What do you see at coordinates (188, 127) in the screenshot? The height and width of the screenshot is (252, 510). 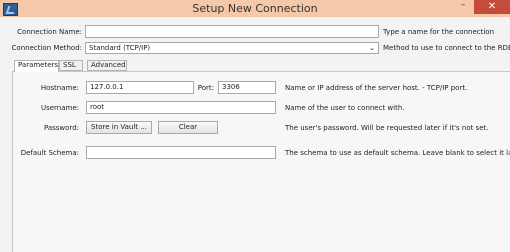 I see `clear-button: Clear` at bounding box center [188, 127].